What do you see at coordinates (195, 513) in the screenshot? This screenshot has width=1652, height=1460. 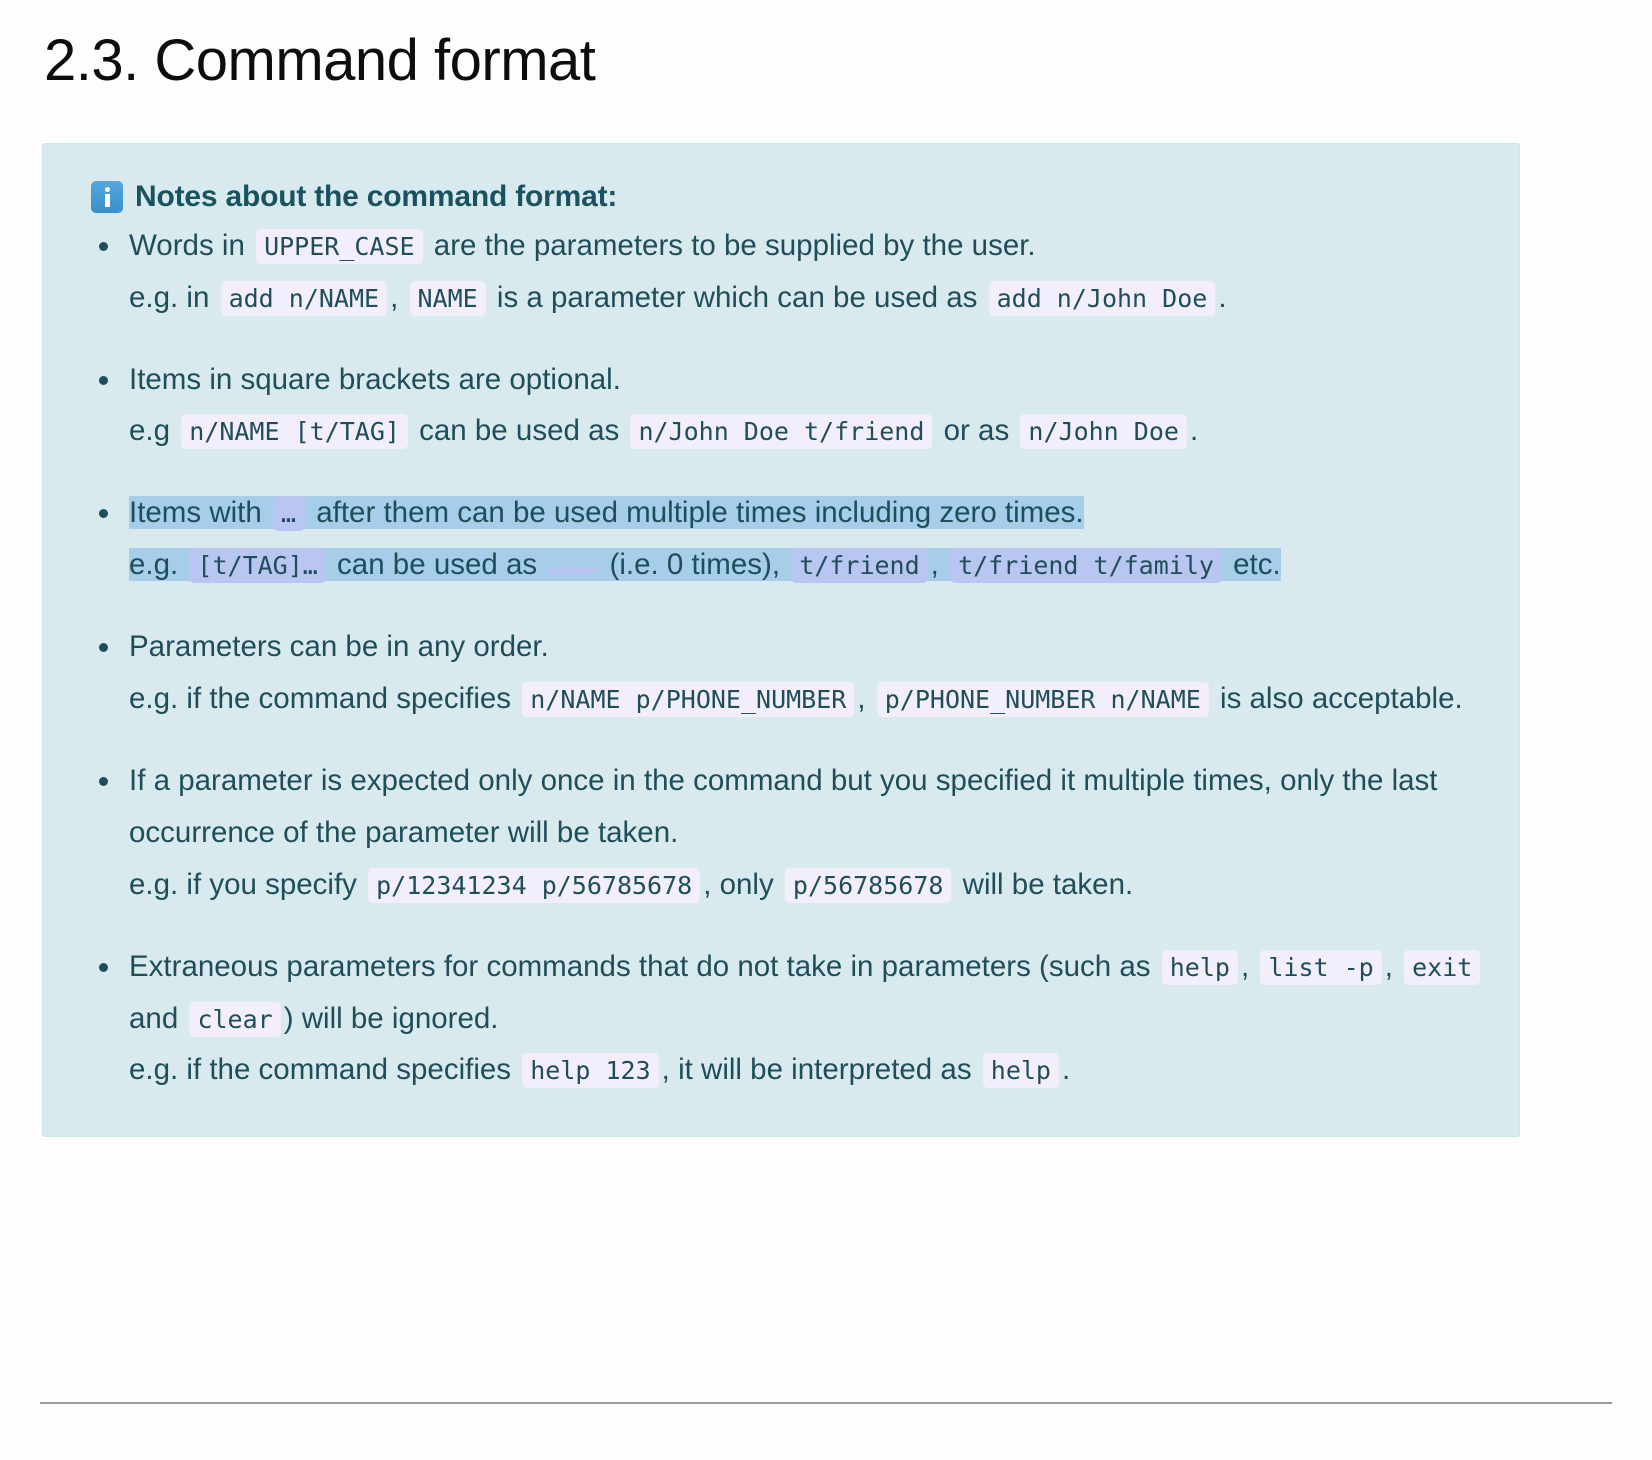 I see `note-text: Items with` at bounding box center [195, 513].